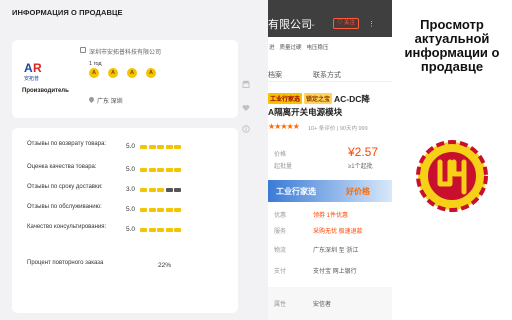  I want to click on info-row-attributes: 属性 安信者, so click(330, 303).